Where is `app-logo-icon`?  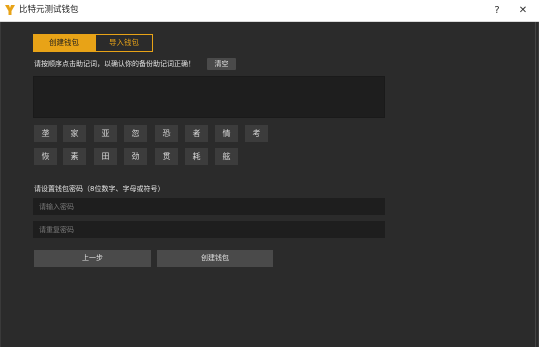 app-logo-icon is located at coordinates (10, 10).